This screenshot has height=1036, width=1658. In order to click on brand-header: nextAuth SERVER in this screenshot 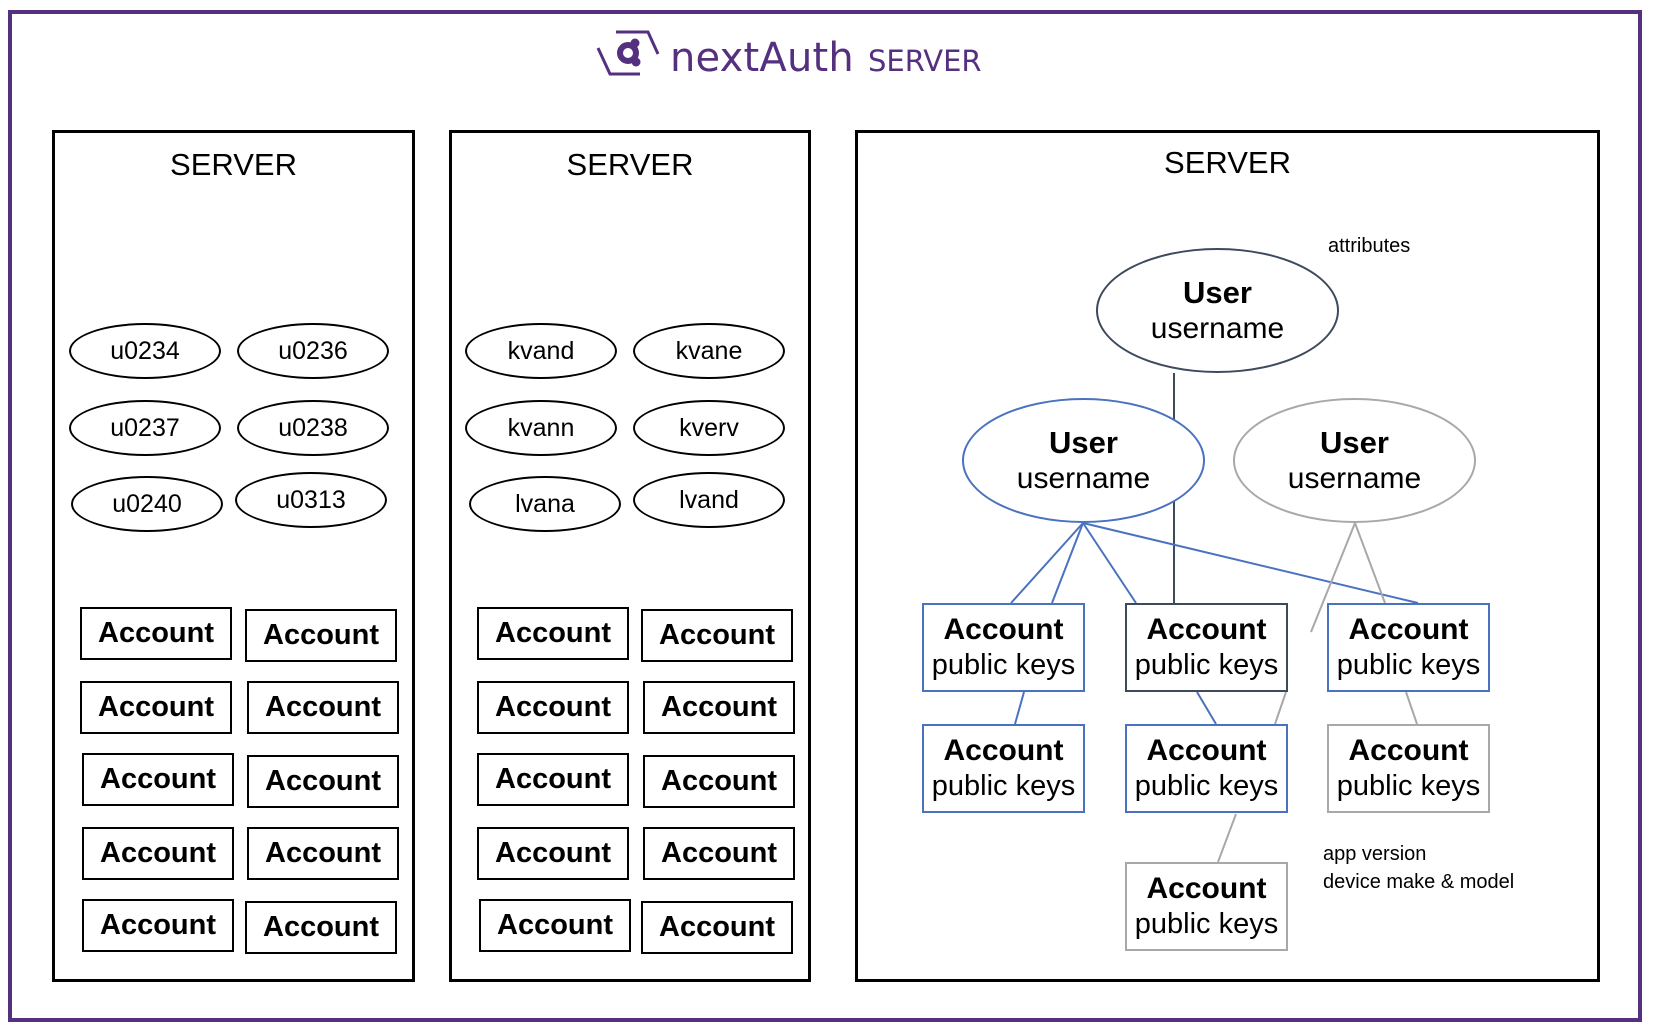, I will do `click(789, 58)`.